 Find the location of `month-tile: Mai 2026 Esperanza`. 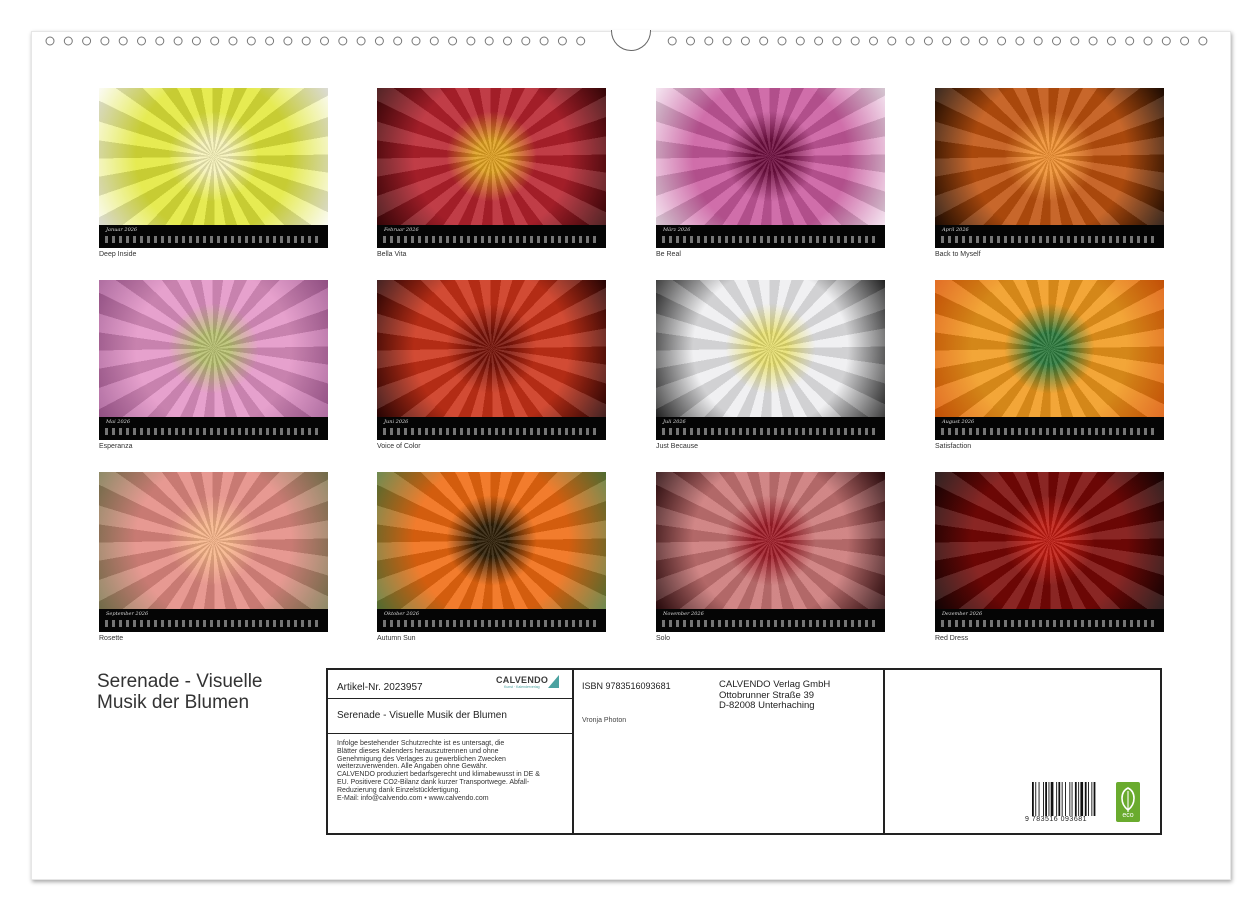

month-tile: Mai 2026 Esperanza is located at coordinates (213, 365).